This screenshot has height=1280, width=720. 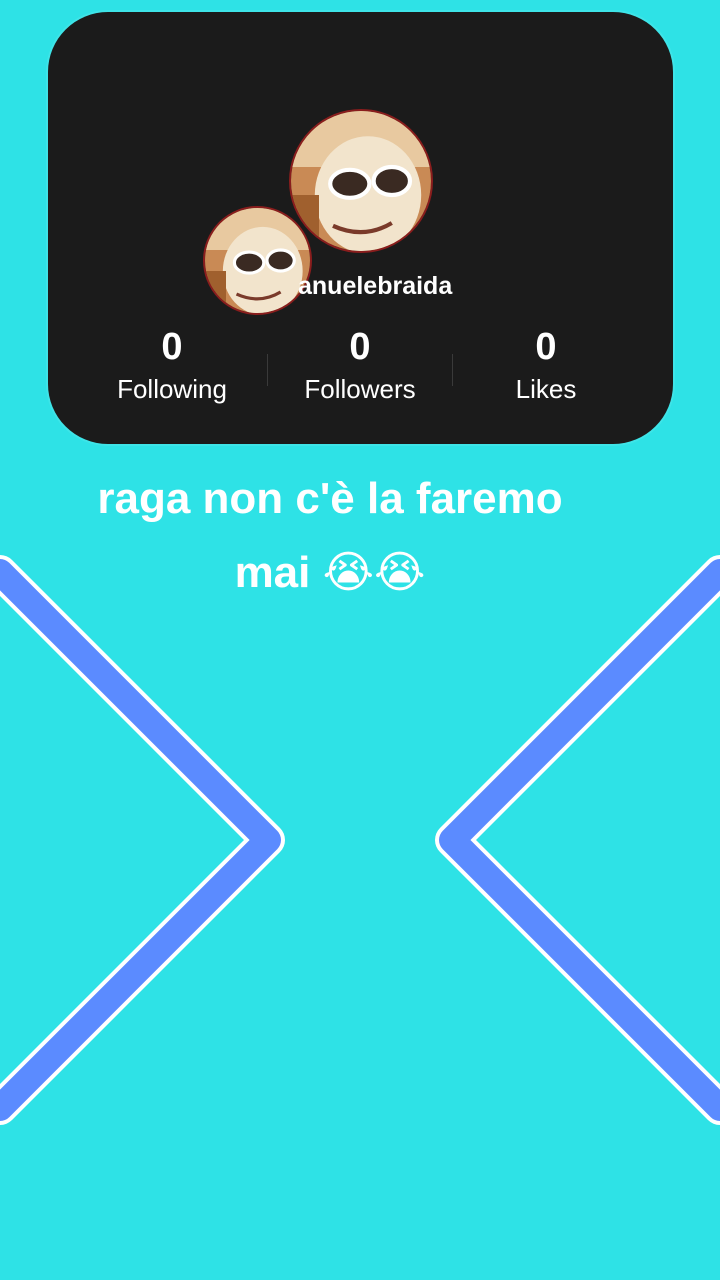 I want to click on likes-count: 0, so click(x=546, y=347).